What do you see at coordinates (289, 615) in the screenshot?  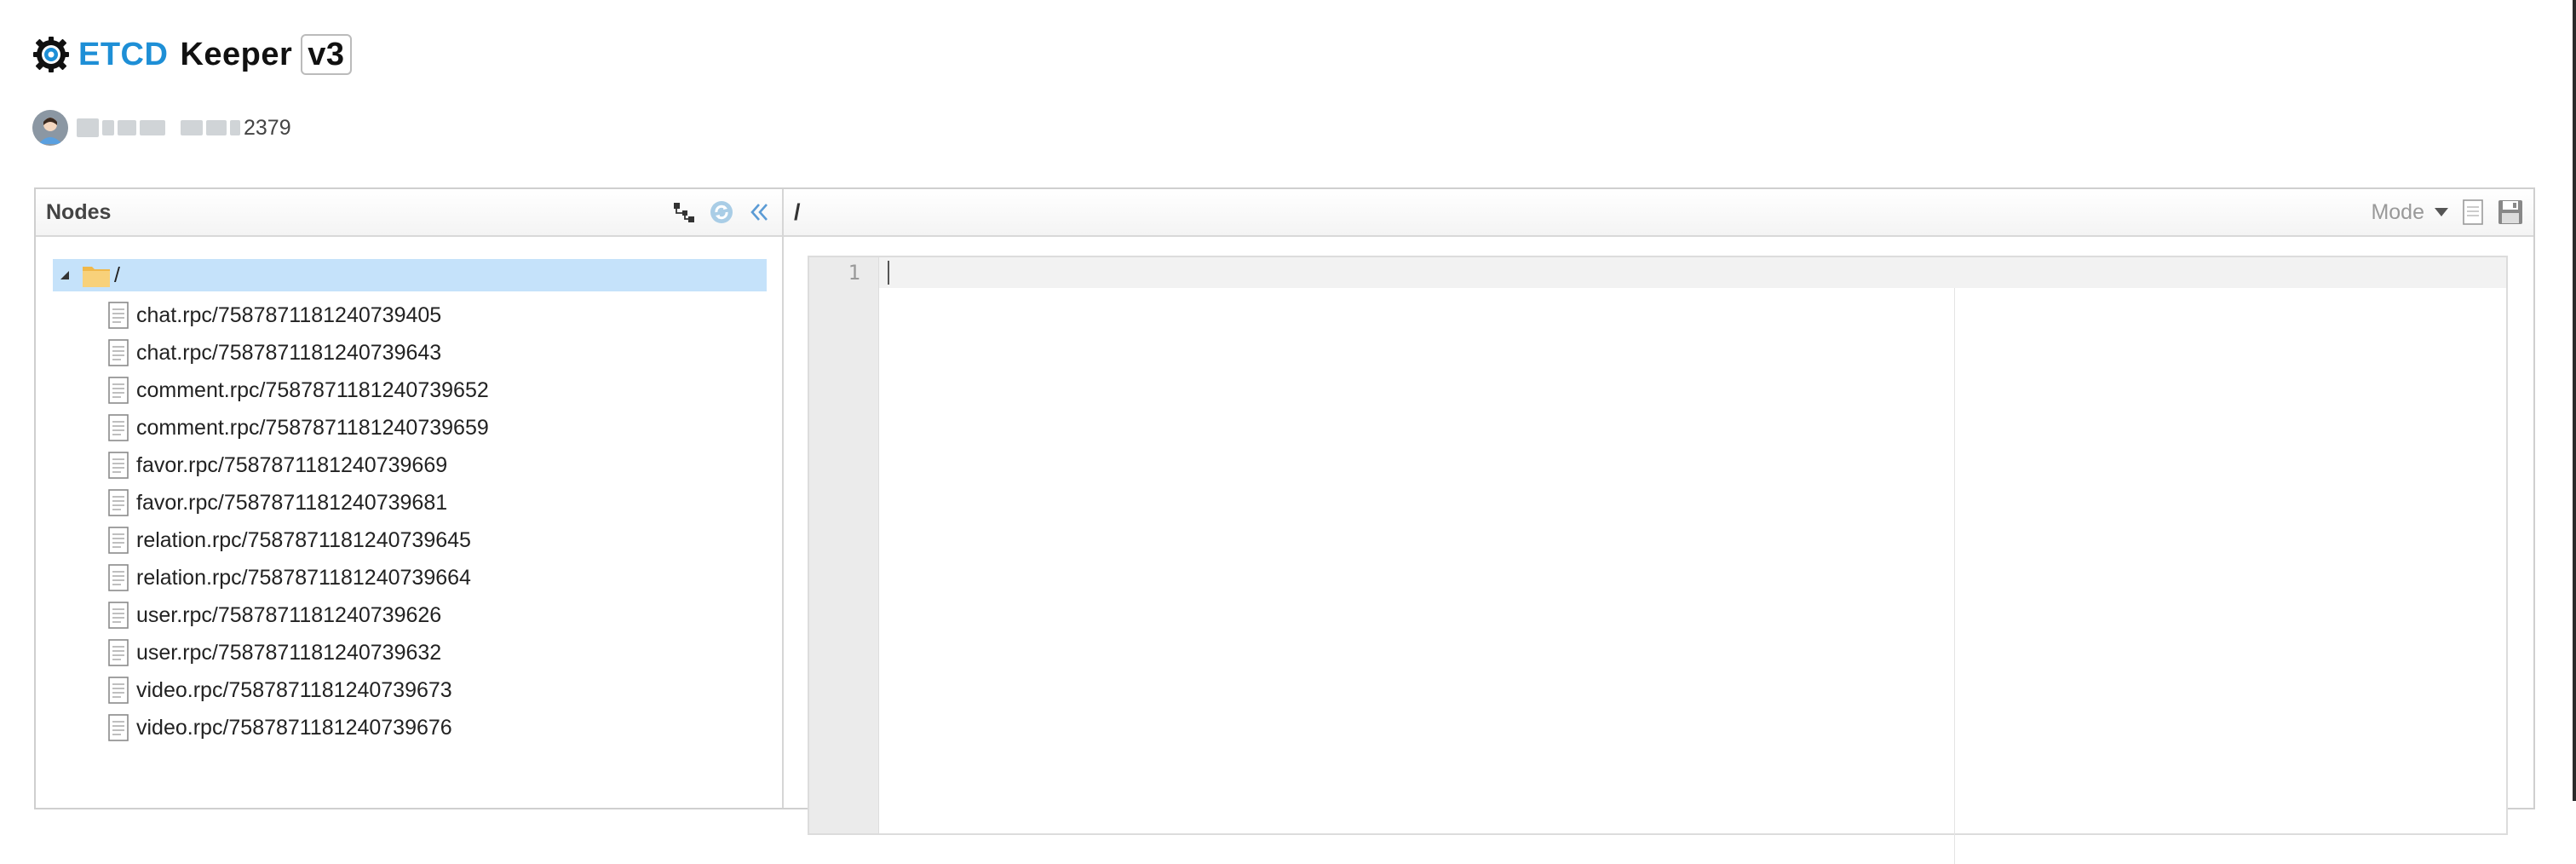 I see `tree-node-label: user.rpc/7587871181240739626` at bounding box center [289, 615].